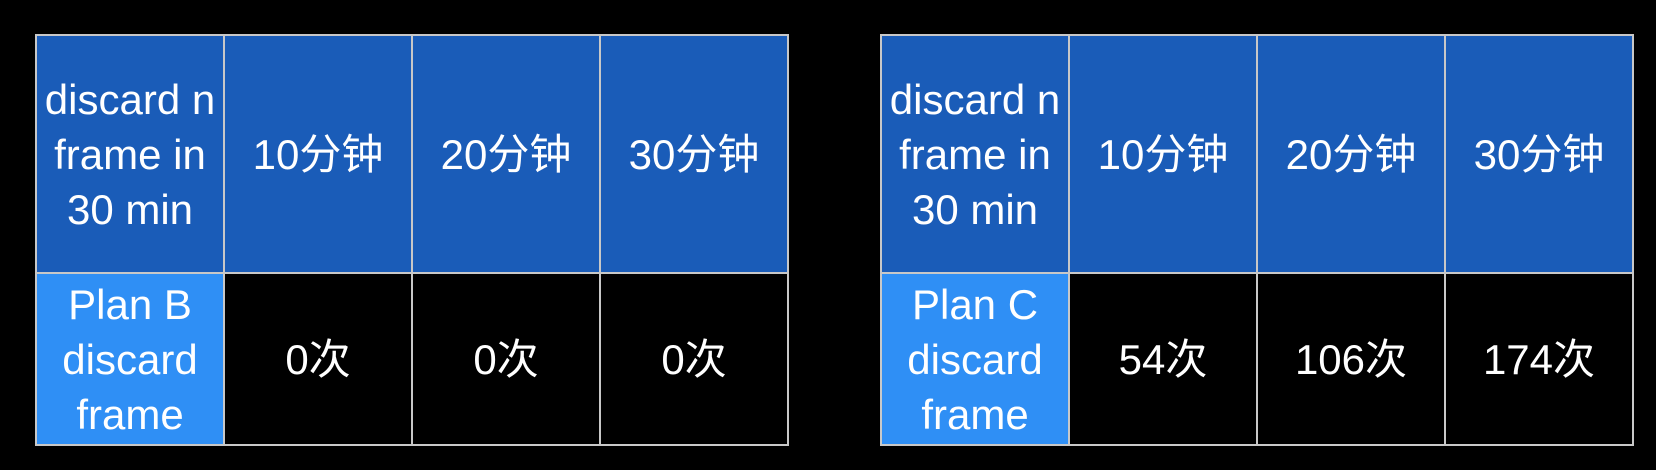  I want to click on row-label-plan-b: Plan B discard frame, so click(130, 359).